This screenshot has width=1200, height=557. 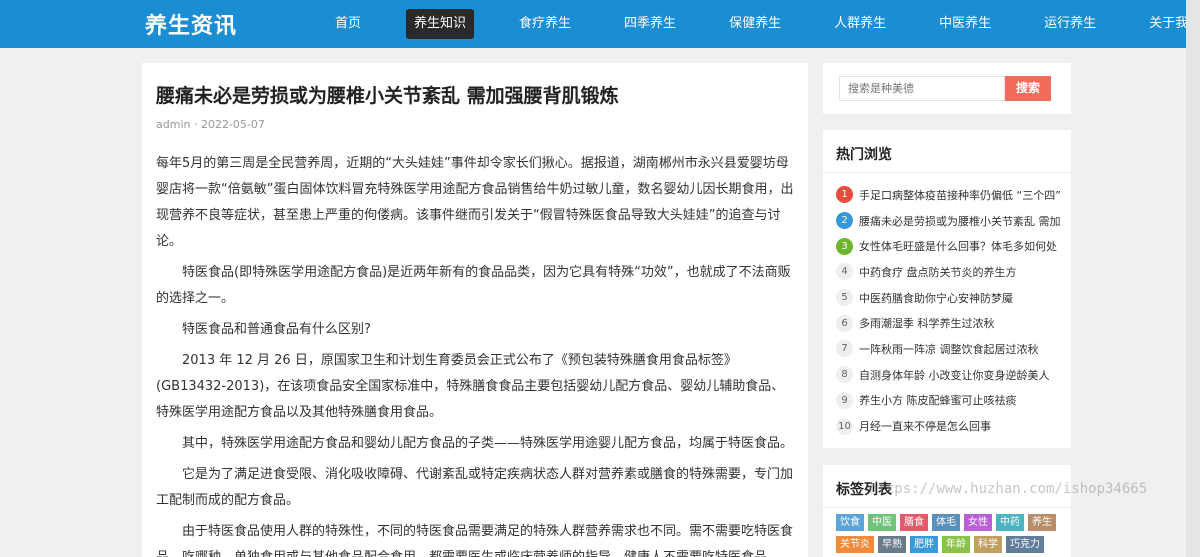 What do you see at coordinates (988, 544) in the screenshot?
I see `tag-link: 科学` at bounding box center [988, 544].